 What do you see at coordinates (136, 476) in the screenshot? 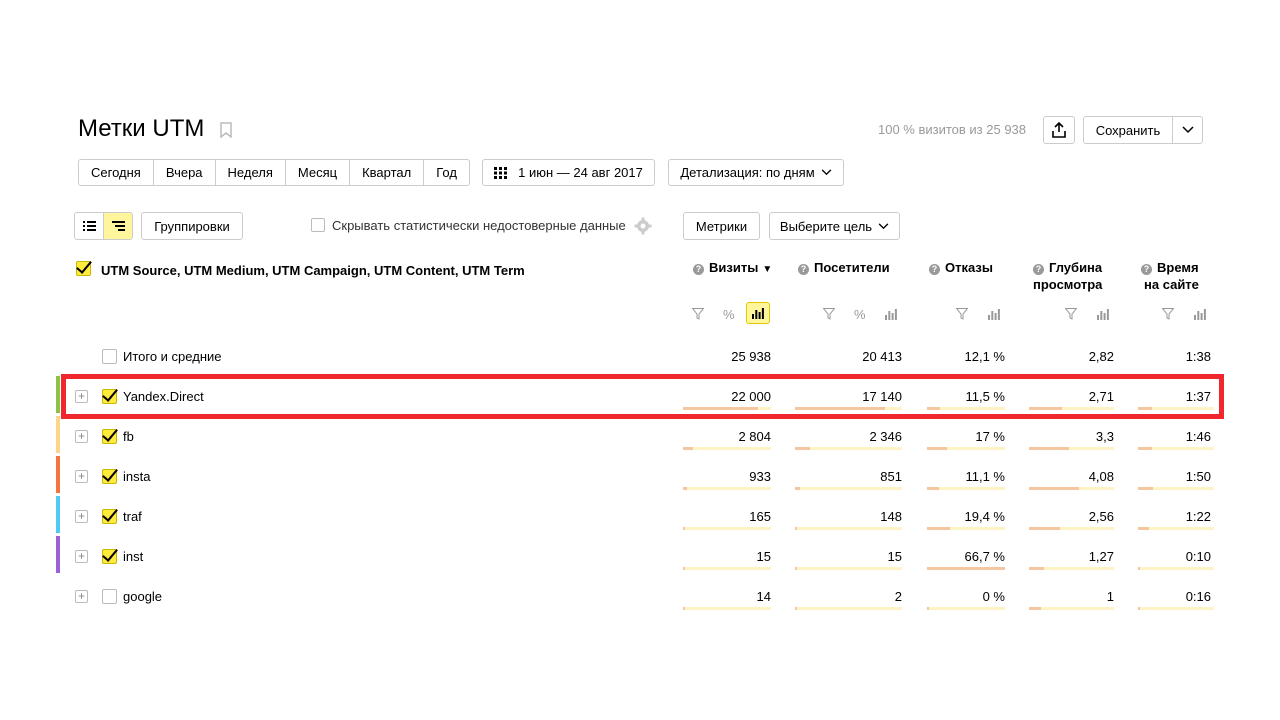
I see `row-label: insta` at bounding box center [136, 476].